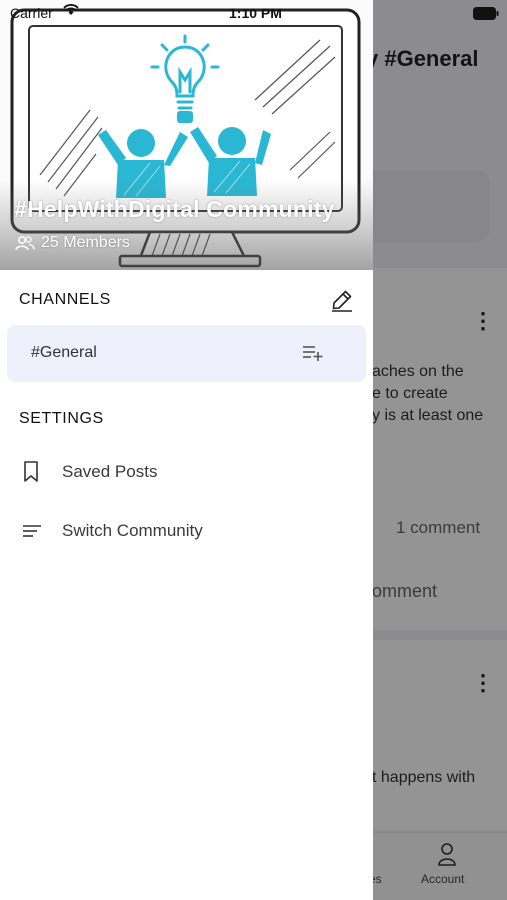 The image size is (507, 900). I want to click on playlist-add-icon, so click(313, 353).